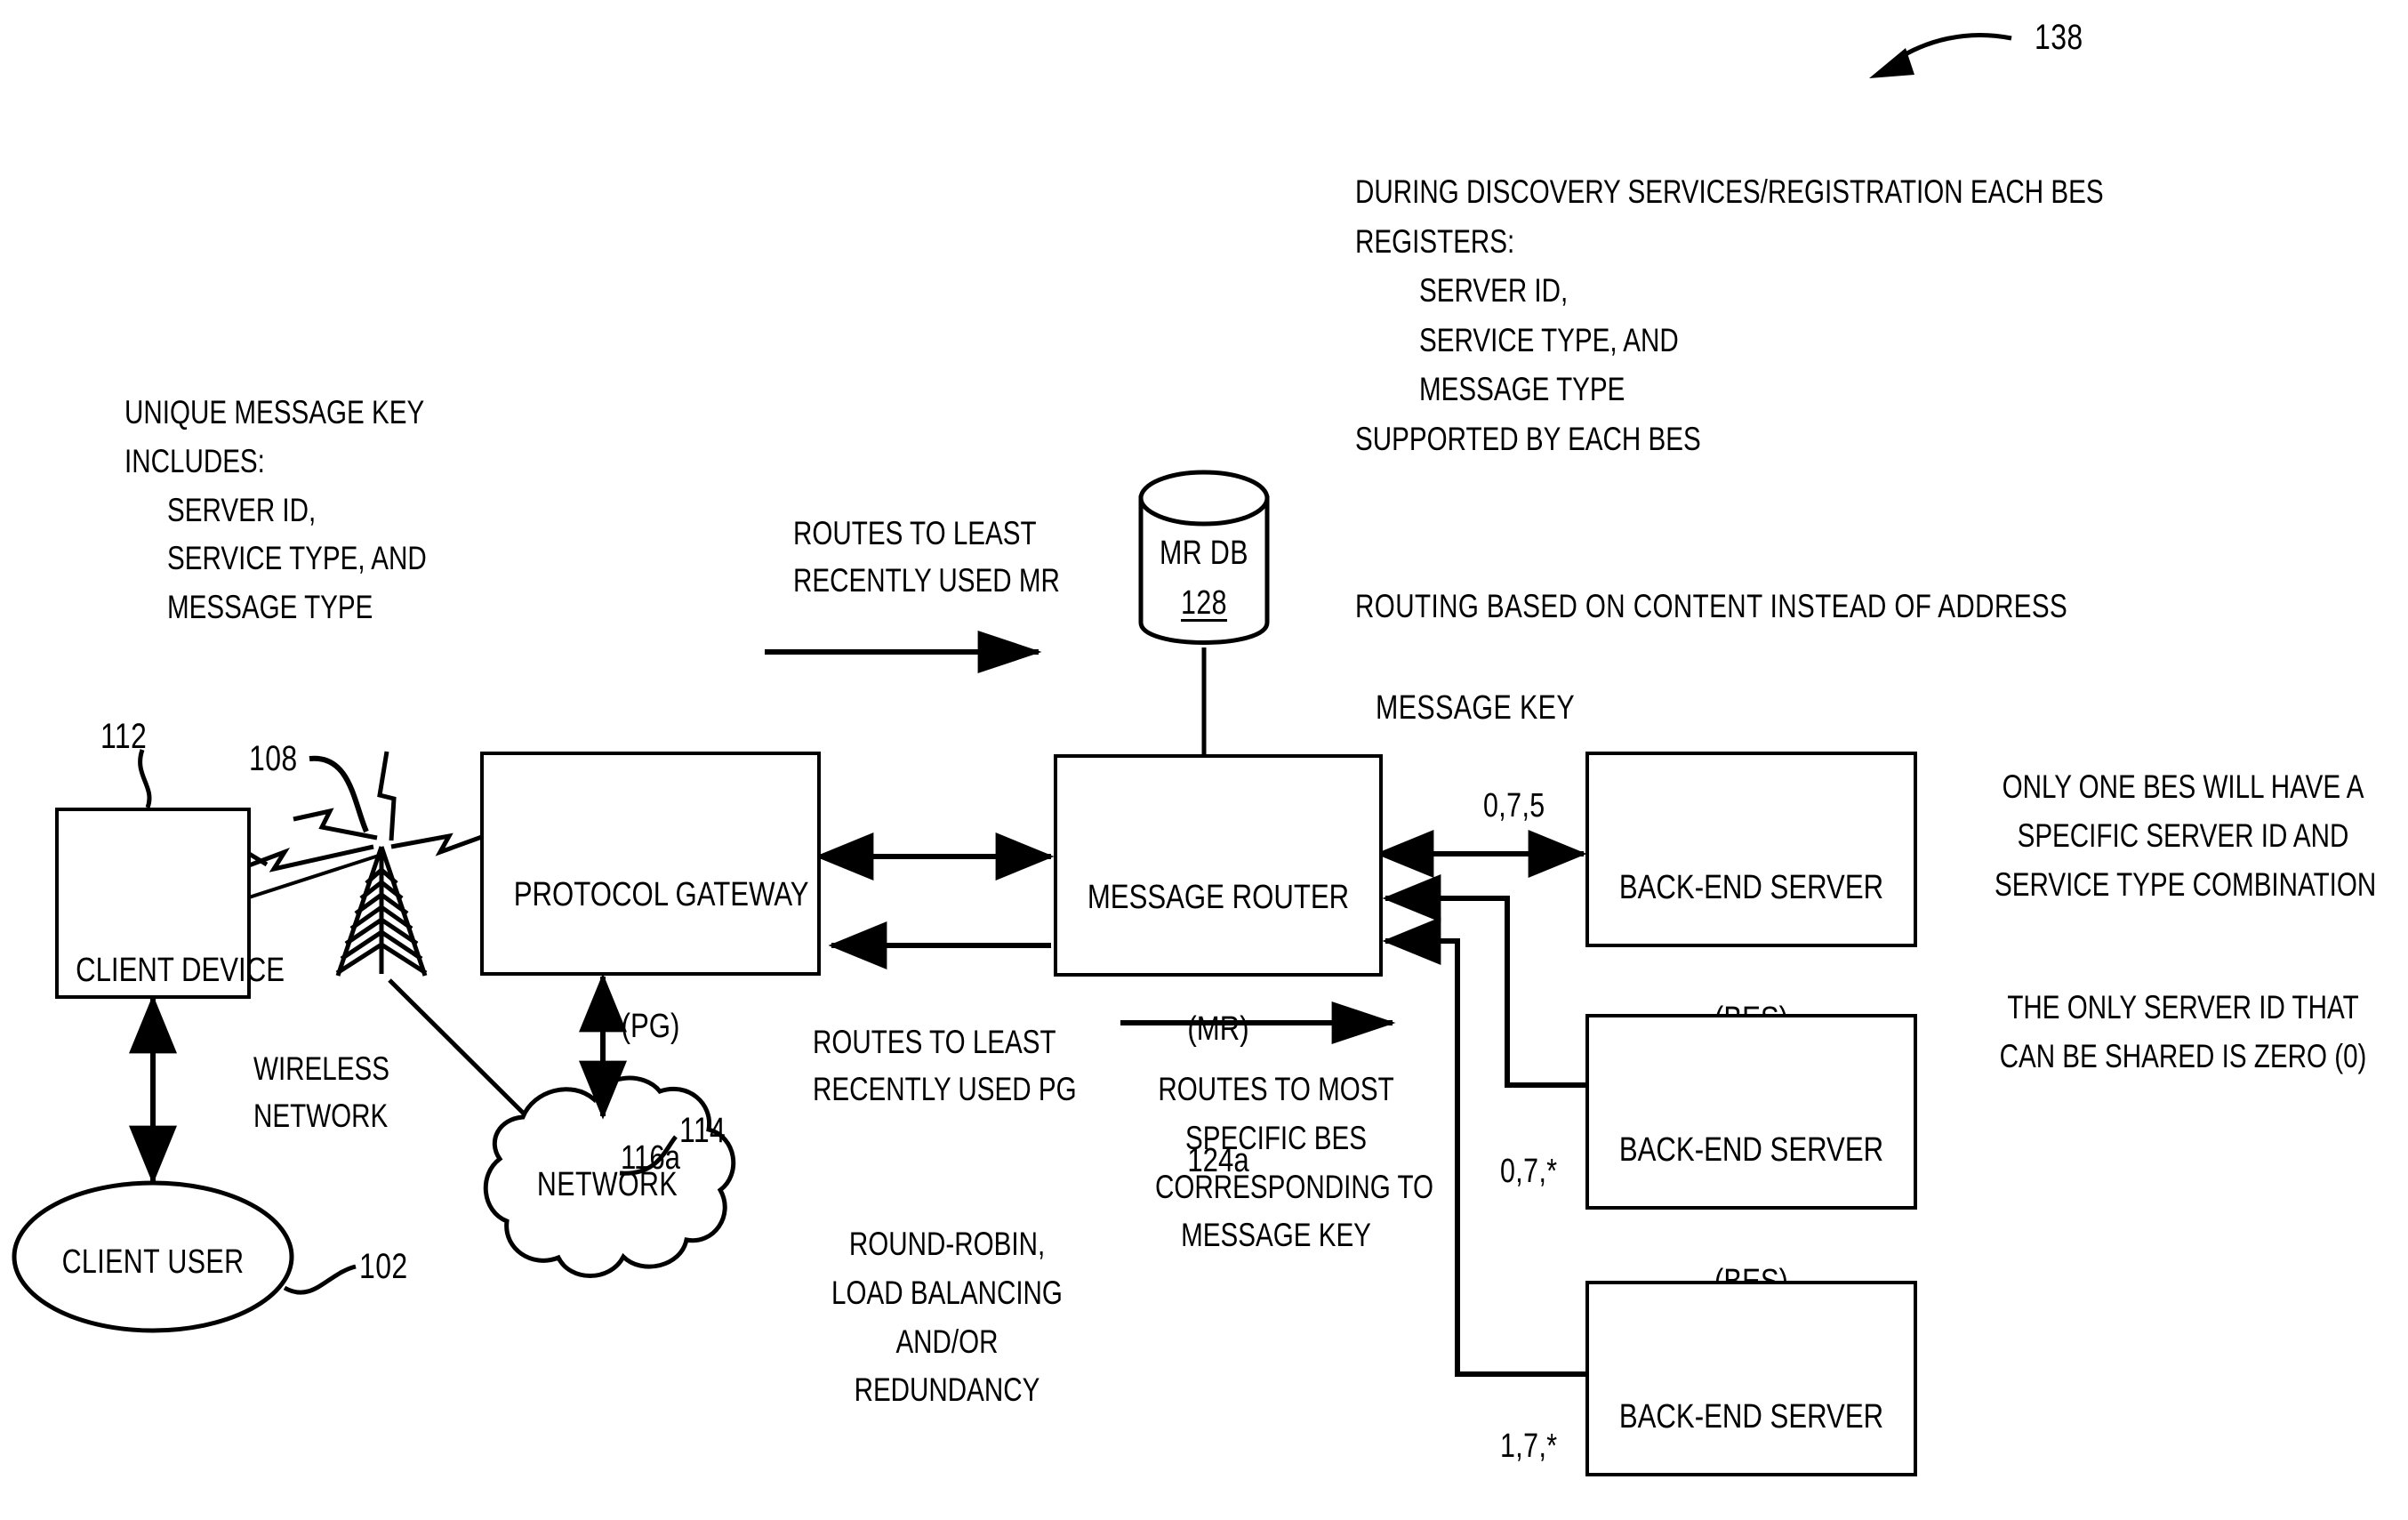  What do you see at coordinates (947, 1390) in the screenshot?
I see `round-robin-line-4: REDUNDANCY` at bounding box center [947, 1390].